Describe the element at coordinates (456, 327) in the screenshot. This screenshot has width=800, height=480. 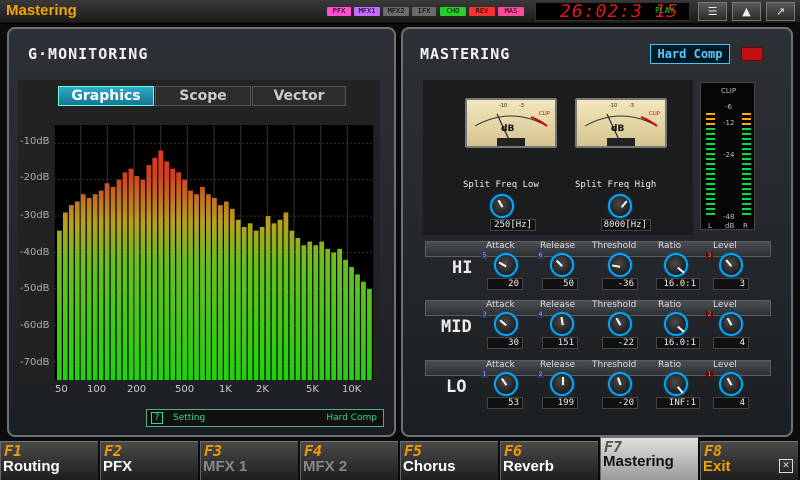
I see `band-label-mid: MID` at that location.